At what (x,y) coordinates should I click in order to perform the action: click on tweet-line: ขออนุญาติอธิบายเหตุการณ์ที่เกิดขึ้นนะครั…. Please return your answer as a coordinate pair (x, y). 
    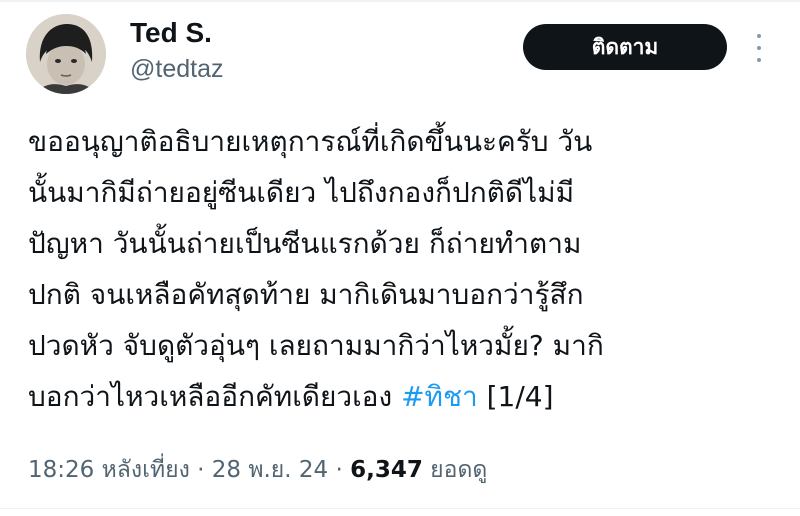
    Looking at the image, I should click on (310, 141).